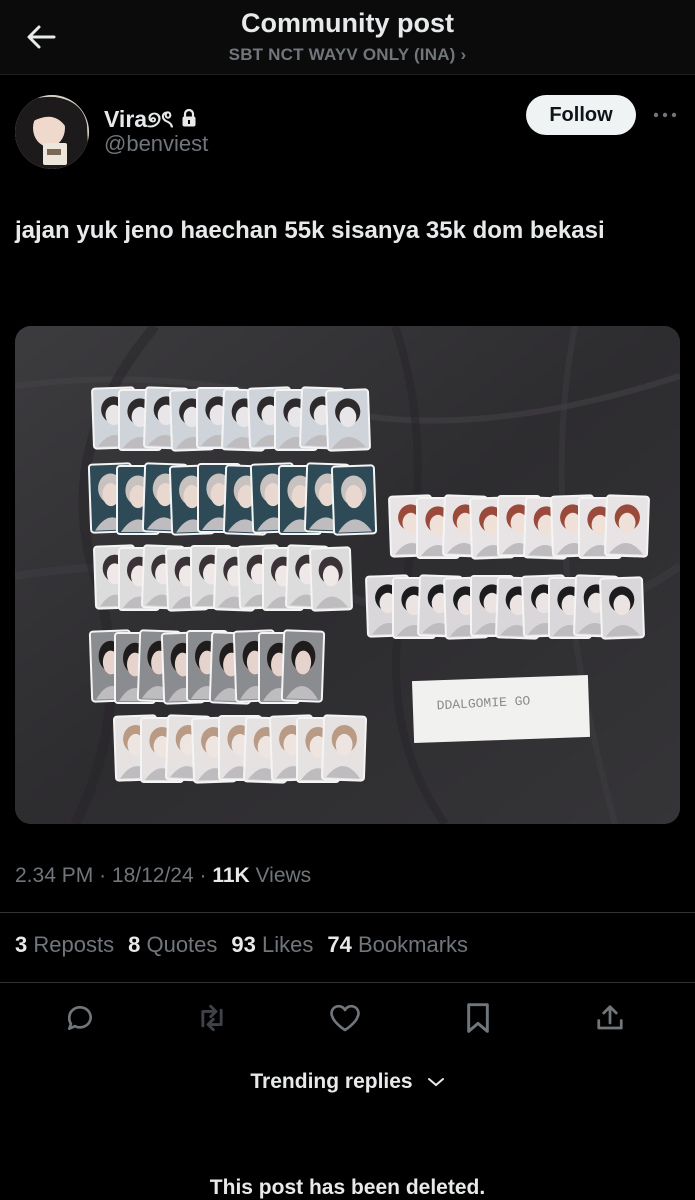 Image resolution: width=695 pixels, height=1200 pixels. I want to click on views-label: Views, so click(283, 875).